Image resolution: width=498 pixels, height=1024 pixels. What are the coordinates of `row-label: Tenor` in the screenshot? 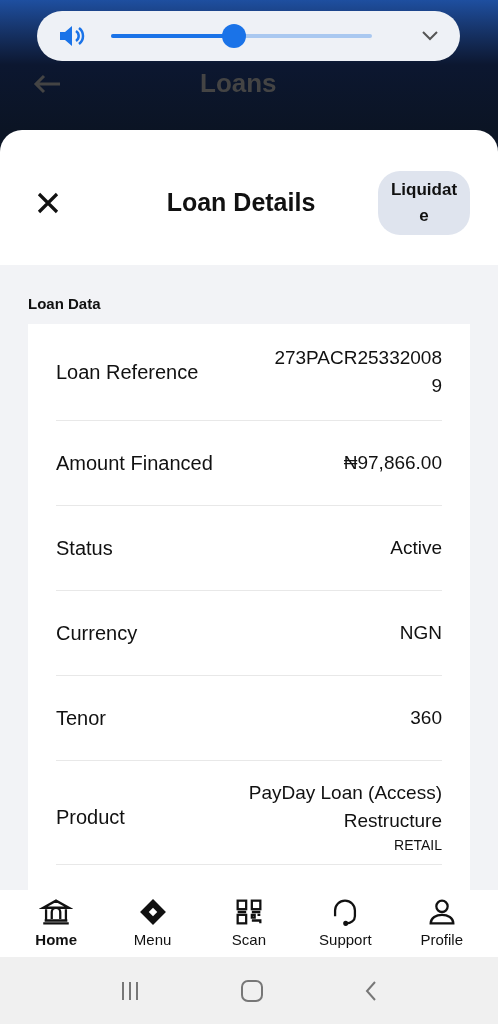 It's located at (81, 718).